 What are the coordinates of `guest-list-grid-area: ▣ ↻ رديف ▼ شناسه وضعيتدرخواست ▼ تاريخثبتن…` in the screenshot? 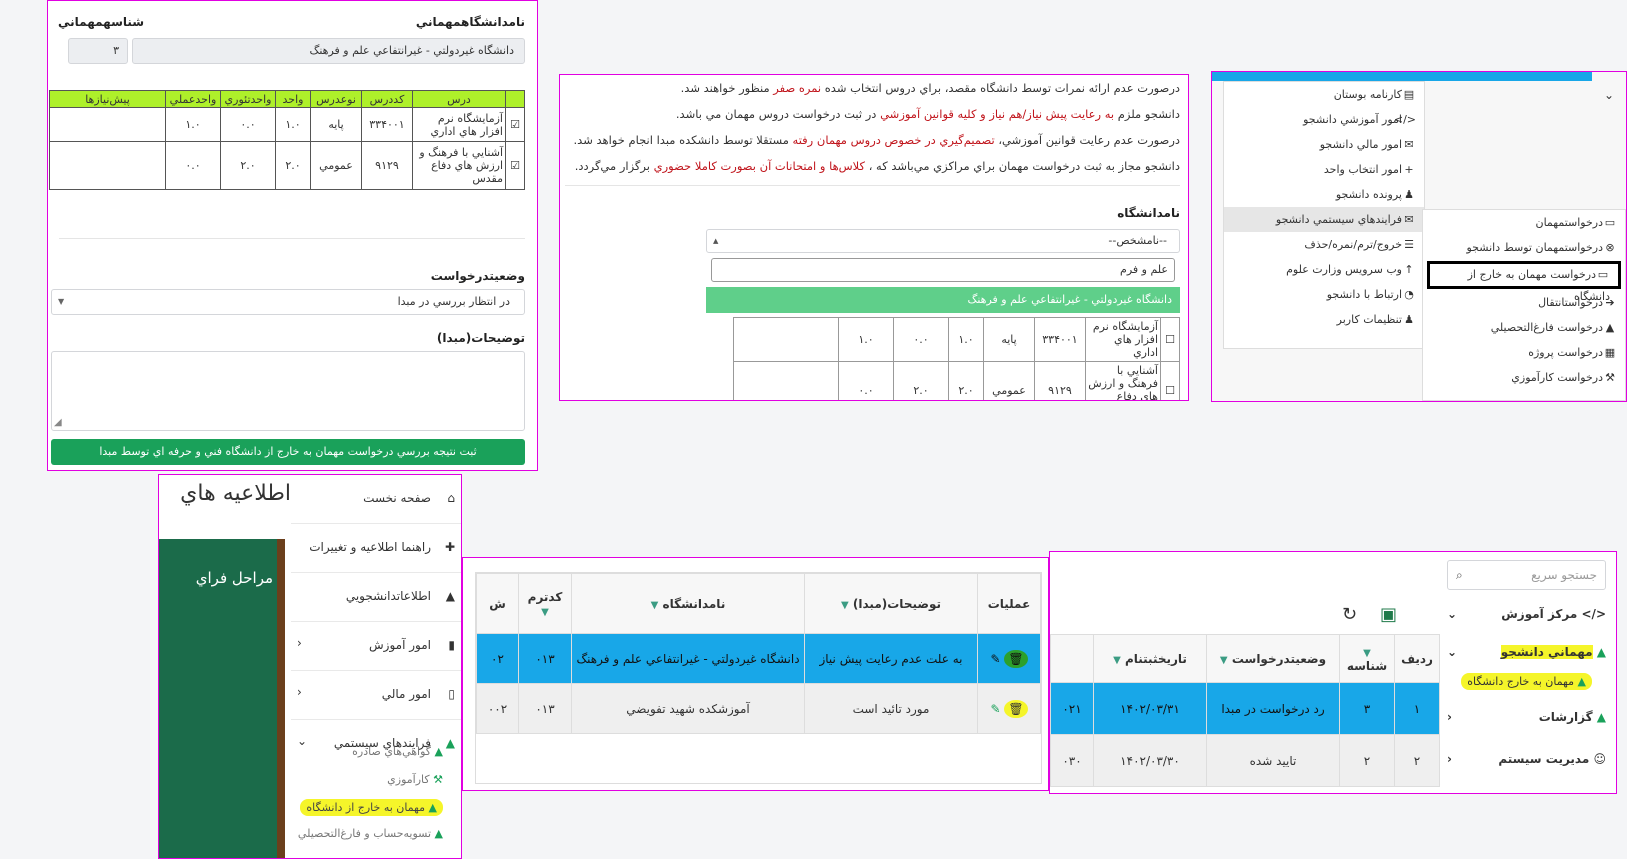 It's located at (1245, 698).